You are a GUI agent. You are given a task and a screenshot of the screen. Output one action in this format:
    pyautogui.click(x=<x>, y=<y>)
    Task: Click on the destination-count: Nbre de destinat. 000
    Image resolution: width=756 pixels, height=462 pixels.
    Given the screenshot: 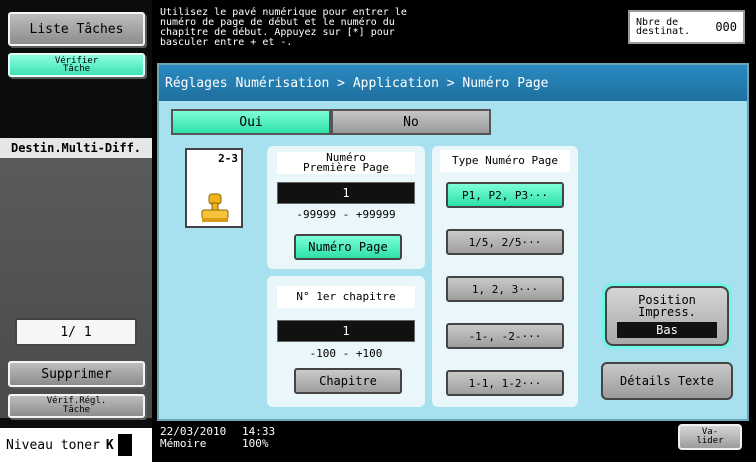 What is the action you would take?
    pyautogui.click(x=686, y=27)
    